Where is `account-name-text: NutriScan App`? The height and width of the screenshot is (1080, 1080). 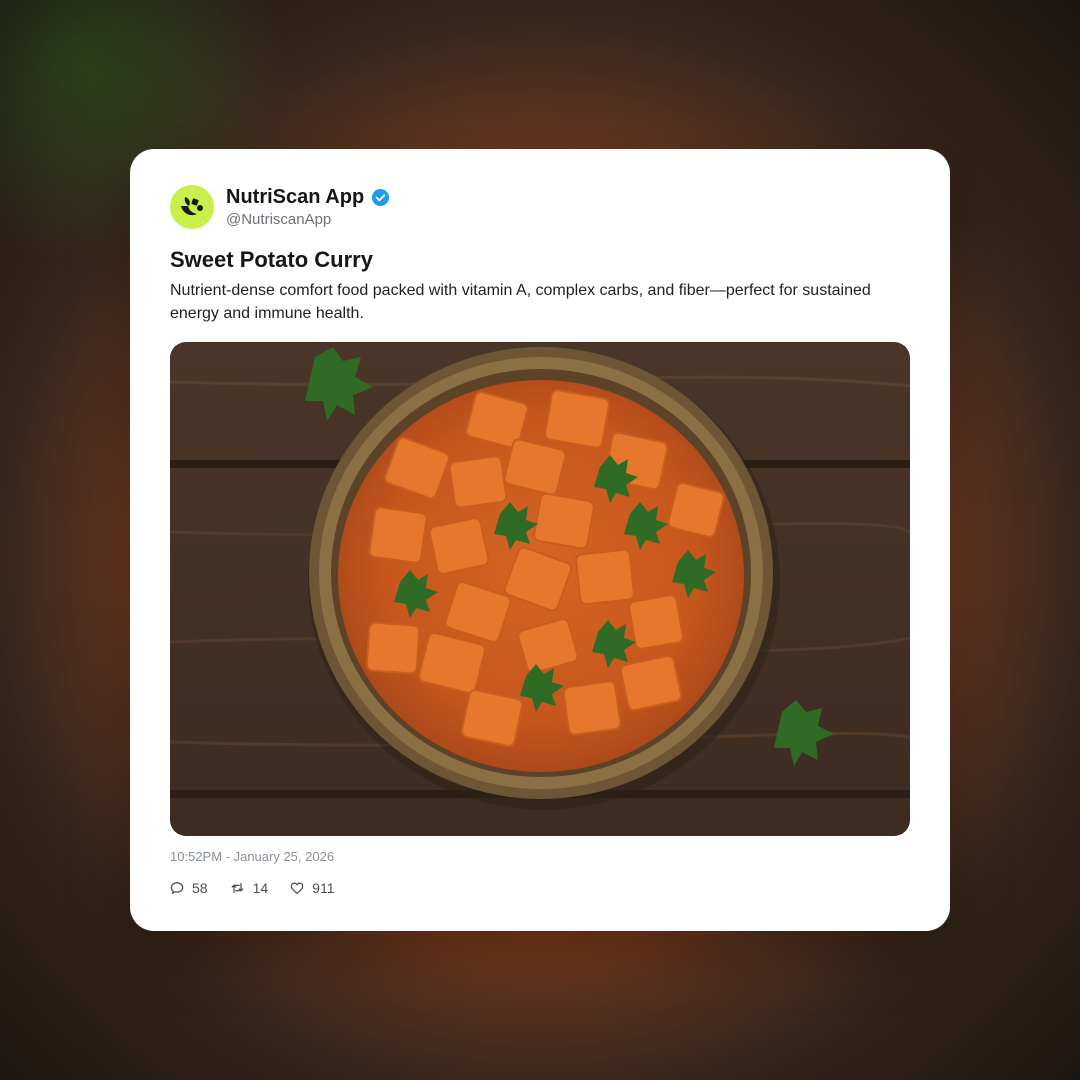 account-name-text: NutriScan App is located at coordinates (295, 197).